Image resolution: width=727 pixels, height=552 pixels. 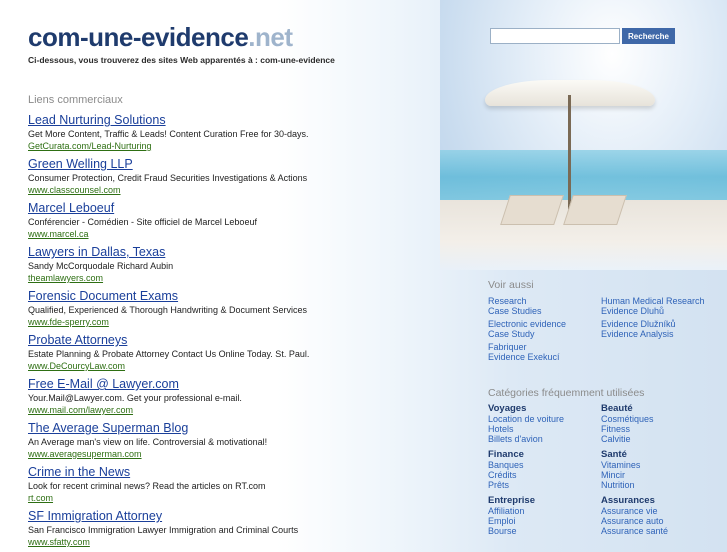 What do you see at coordinates (238, 164) in the screenshot?
I see `listing-title-link: Green Welling LLP` at bounding box center [238, 164].